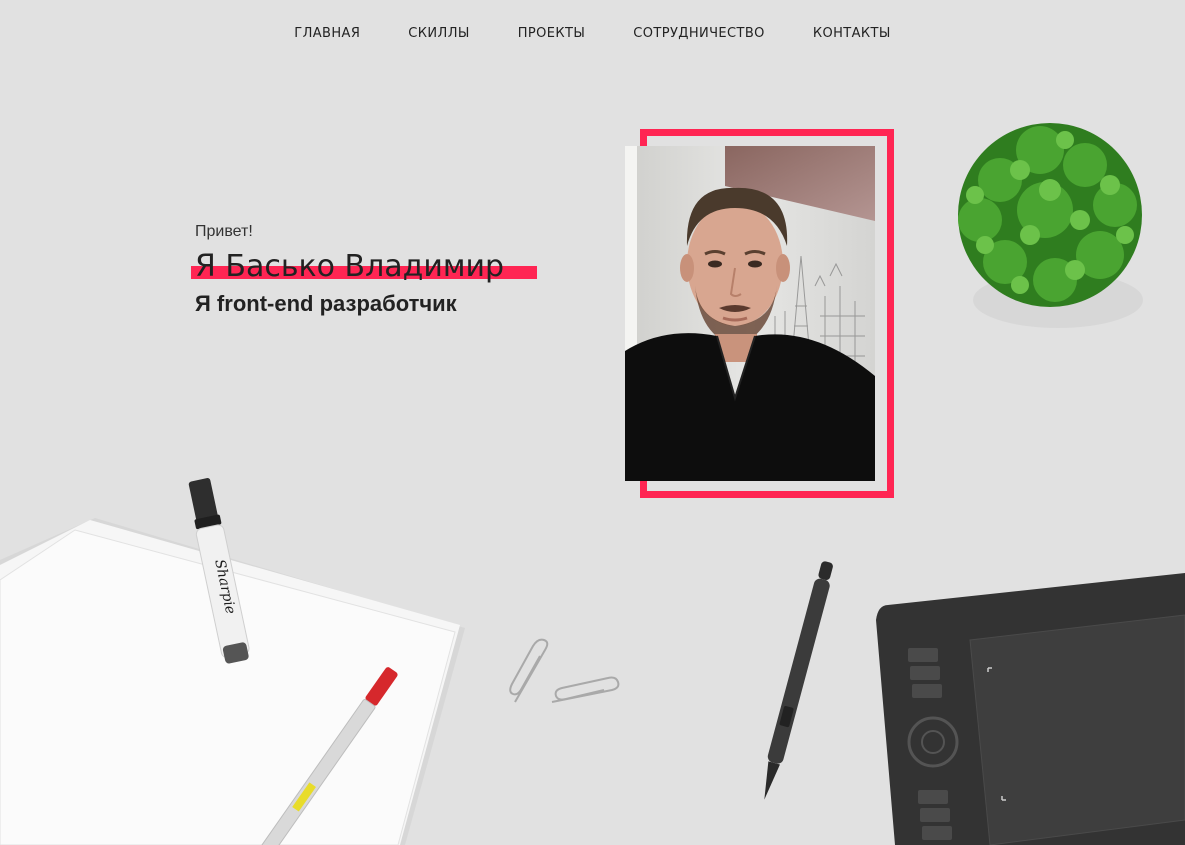 The image size is (1185, 845). I want to click on profile-photo-illustration, so click(750, 313).